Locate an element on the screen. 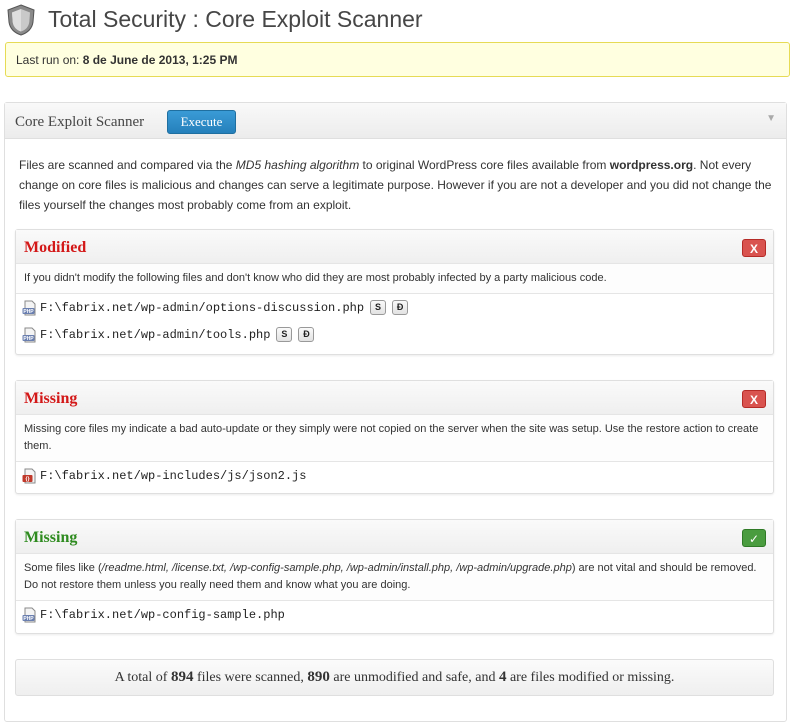 This screenshot has height=727, width=790. file-row: PHP F:\fabrix.net/wp-config-sample.php is located at coordinates (394, 614).